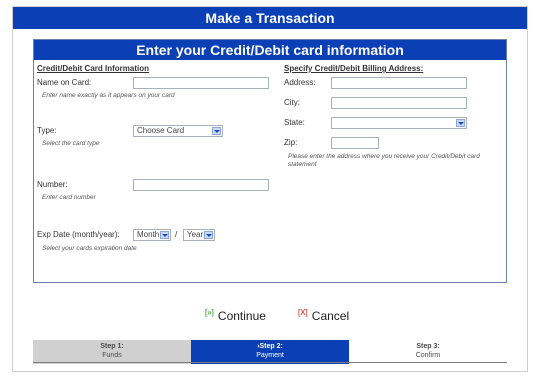  I want to click on cancel-button: [X] Cancel, so click(323, 315).